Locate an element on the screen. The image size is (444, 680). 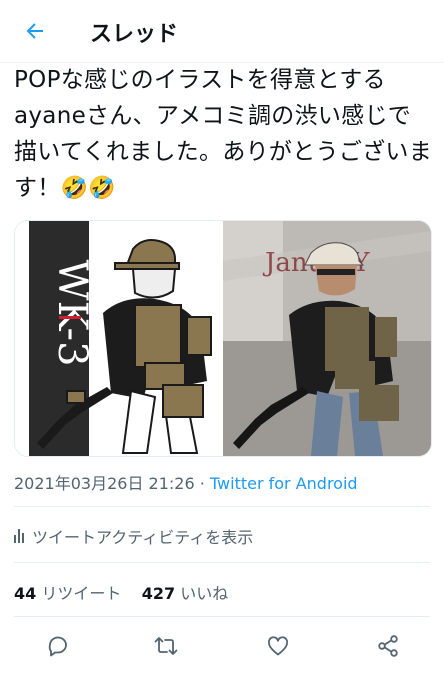
retweets-stat: 44 リツイート is located at coordinates (67, 593).